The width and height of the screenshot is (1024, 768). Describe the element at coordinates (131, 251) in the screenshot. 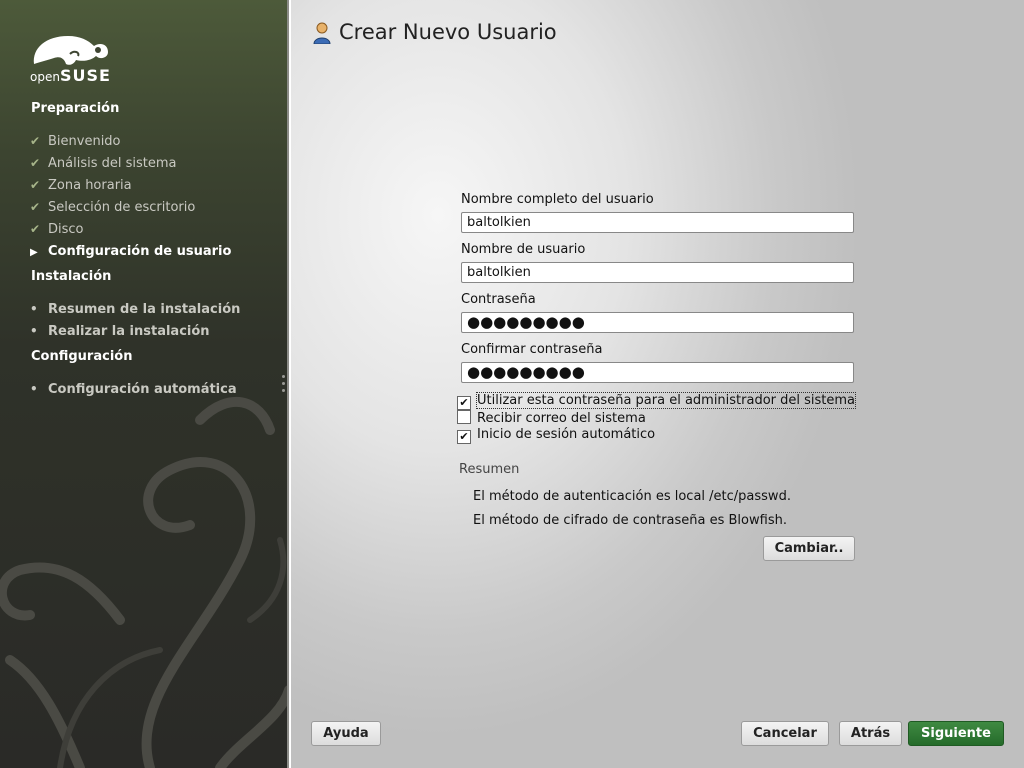

I see `step-configuracion-usuario: ▶ Configuración de usuario` at that location.